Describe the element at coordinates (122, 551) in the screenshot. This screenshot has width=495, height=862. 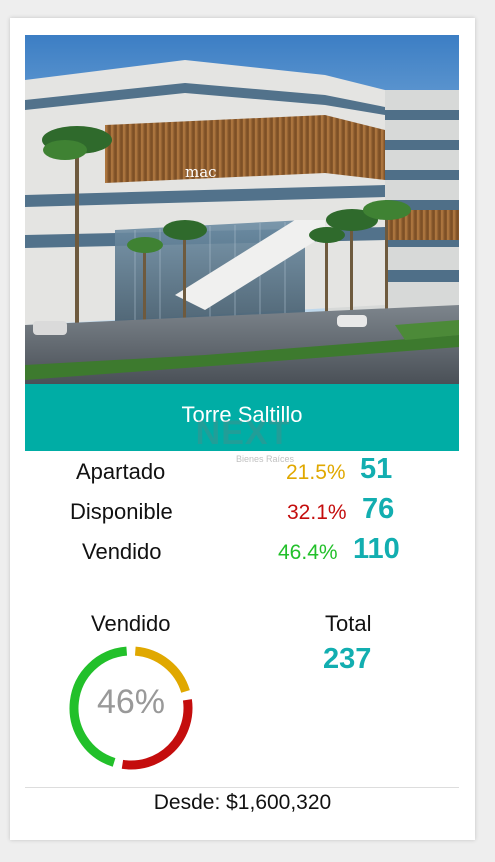
I see `stat-label: Vendido` at that location.